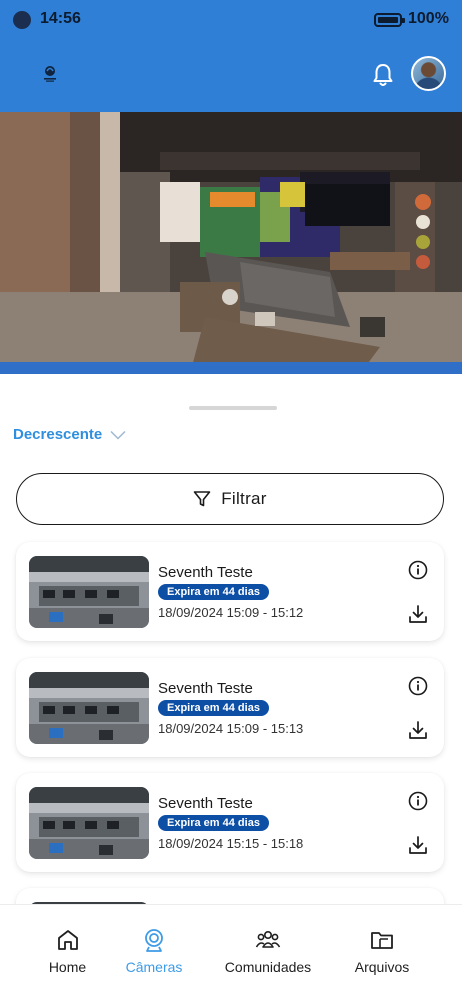  I want to click on battery-icon, so click(389, 20).